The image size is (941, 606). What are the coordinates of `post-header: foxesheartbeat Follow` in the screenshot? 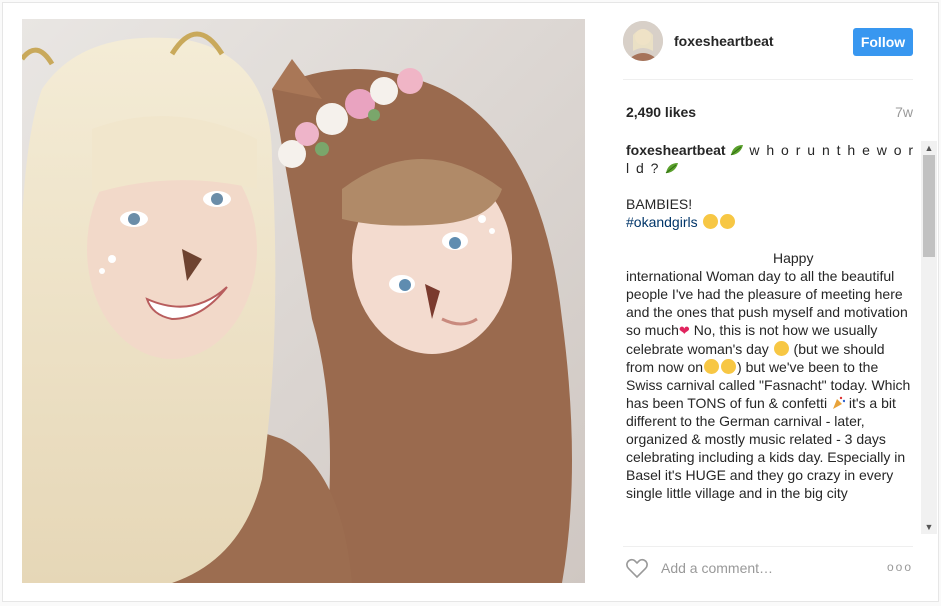 It's located at (768, 43).